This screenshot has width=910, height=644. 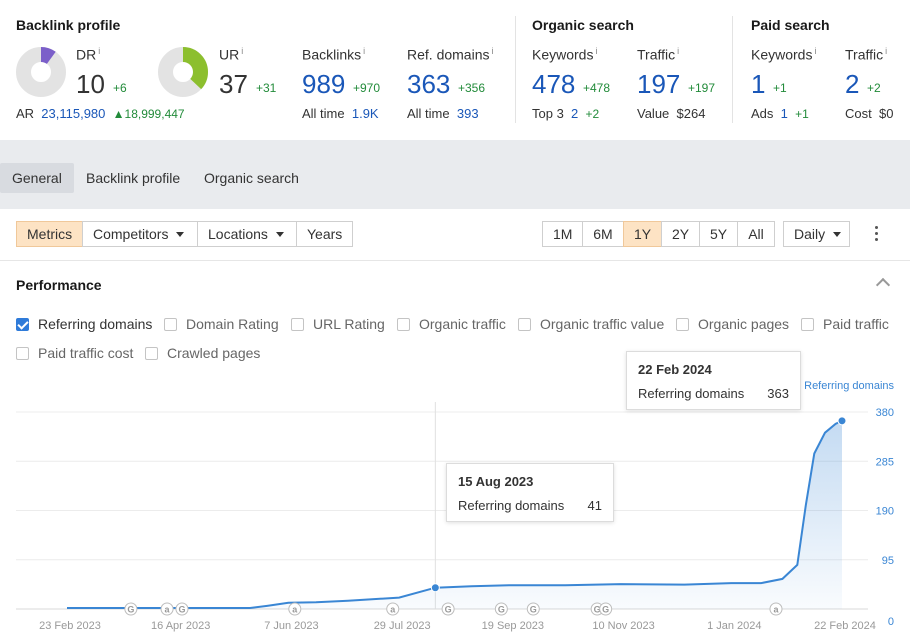 What do you see at coordinates (566, 113) in the screenshot?
I see `organic-top3: Top 3 2 +2` at bounding box center [566, 113].